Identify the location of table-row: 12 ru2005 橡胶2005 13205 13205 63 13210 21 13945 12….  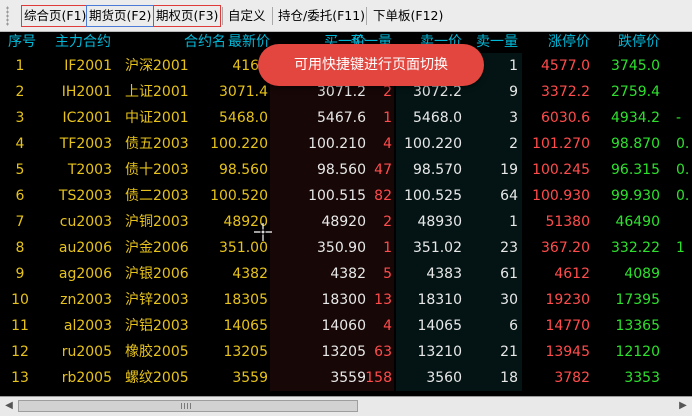
(346, 352).